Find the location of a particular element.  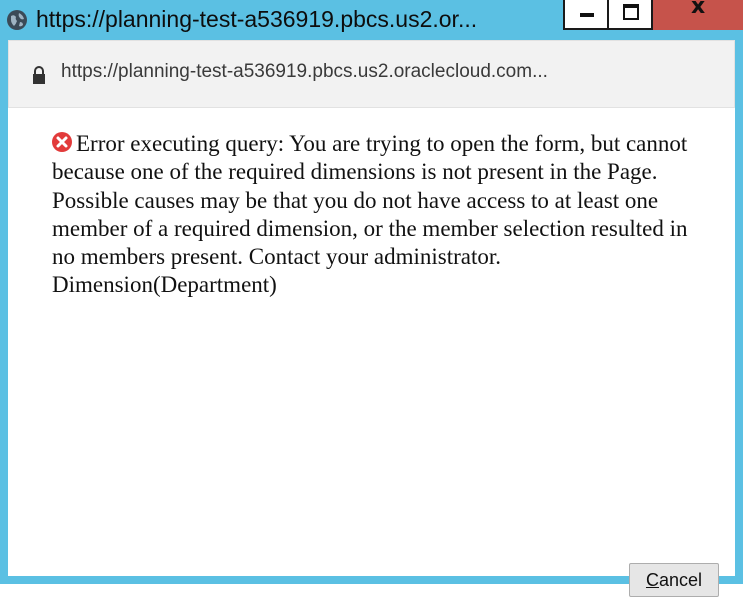

maximize-button is located at coordinates (631, 15).